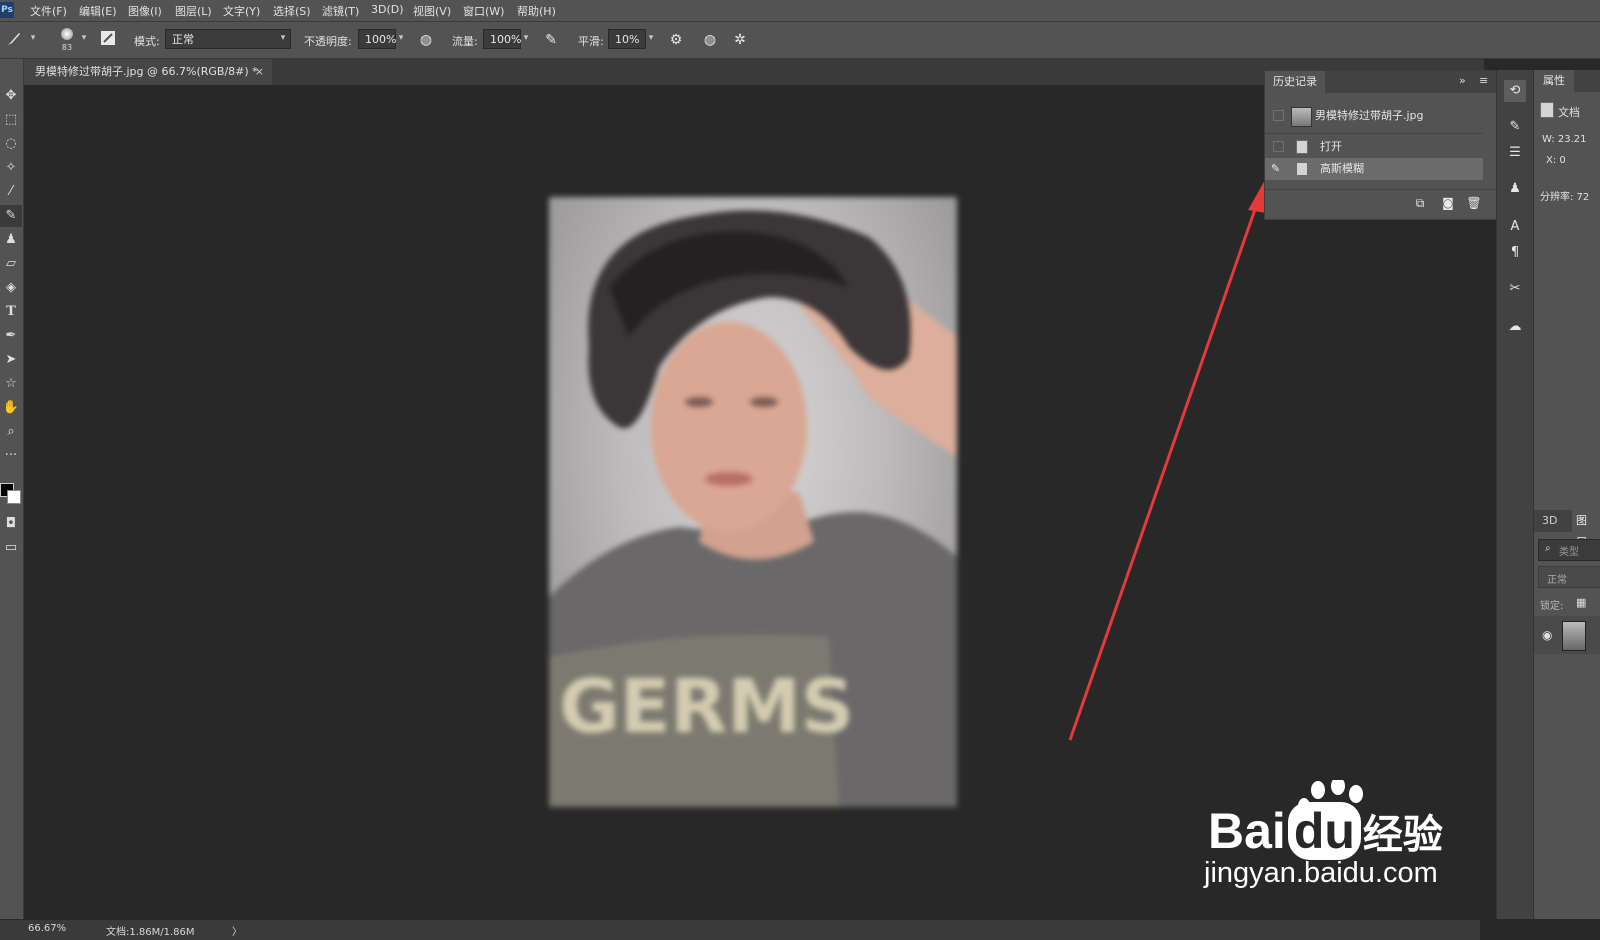 Image resolution: width=1600 pixels, height=940 pixels. Describe the element at coordinates (11, 408) in the screenshot. I see `hand-tool-icon: ✋` at that location.